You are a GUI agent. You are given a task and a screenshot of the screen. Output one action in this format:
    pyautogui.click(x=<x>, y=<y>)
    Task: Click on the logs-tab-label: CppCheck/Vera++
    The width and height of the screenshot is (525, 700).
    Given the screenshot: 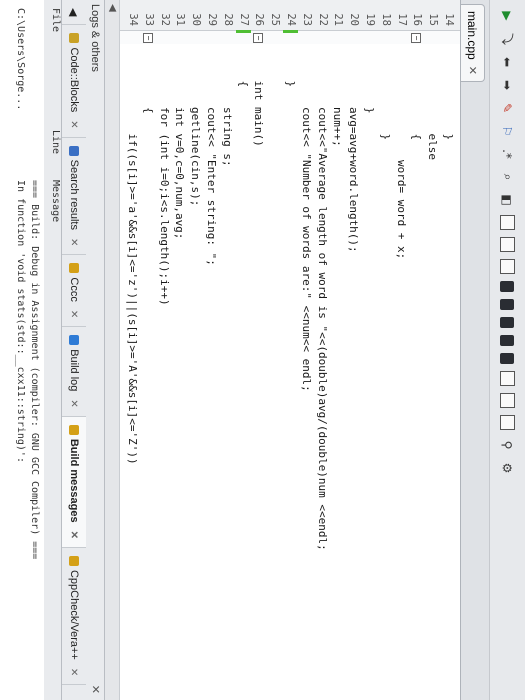 What is the action you would take?
    pyautogui.click(x=74, y=614)
    